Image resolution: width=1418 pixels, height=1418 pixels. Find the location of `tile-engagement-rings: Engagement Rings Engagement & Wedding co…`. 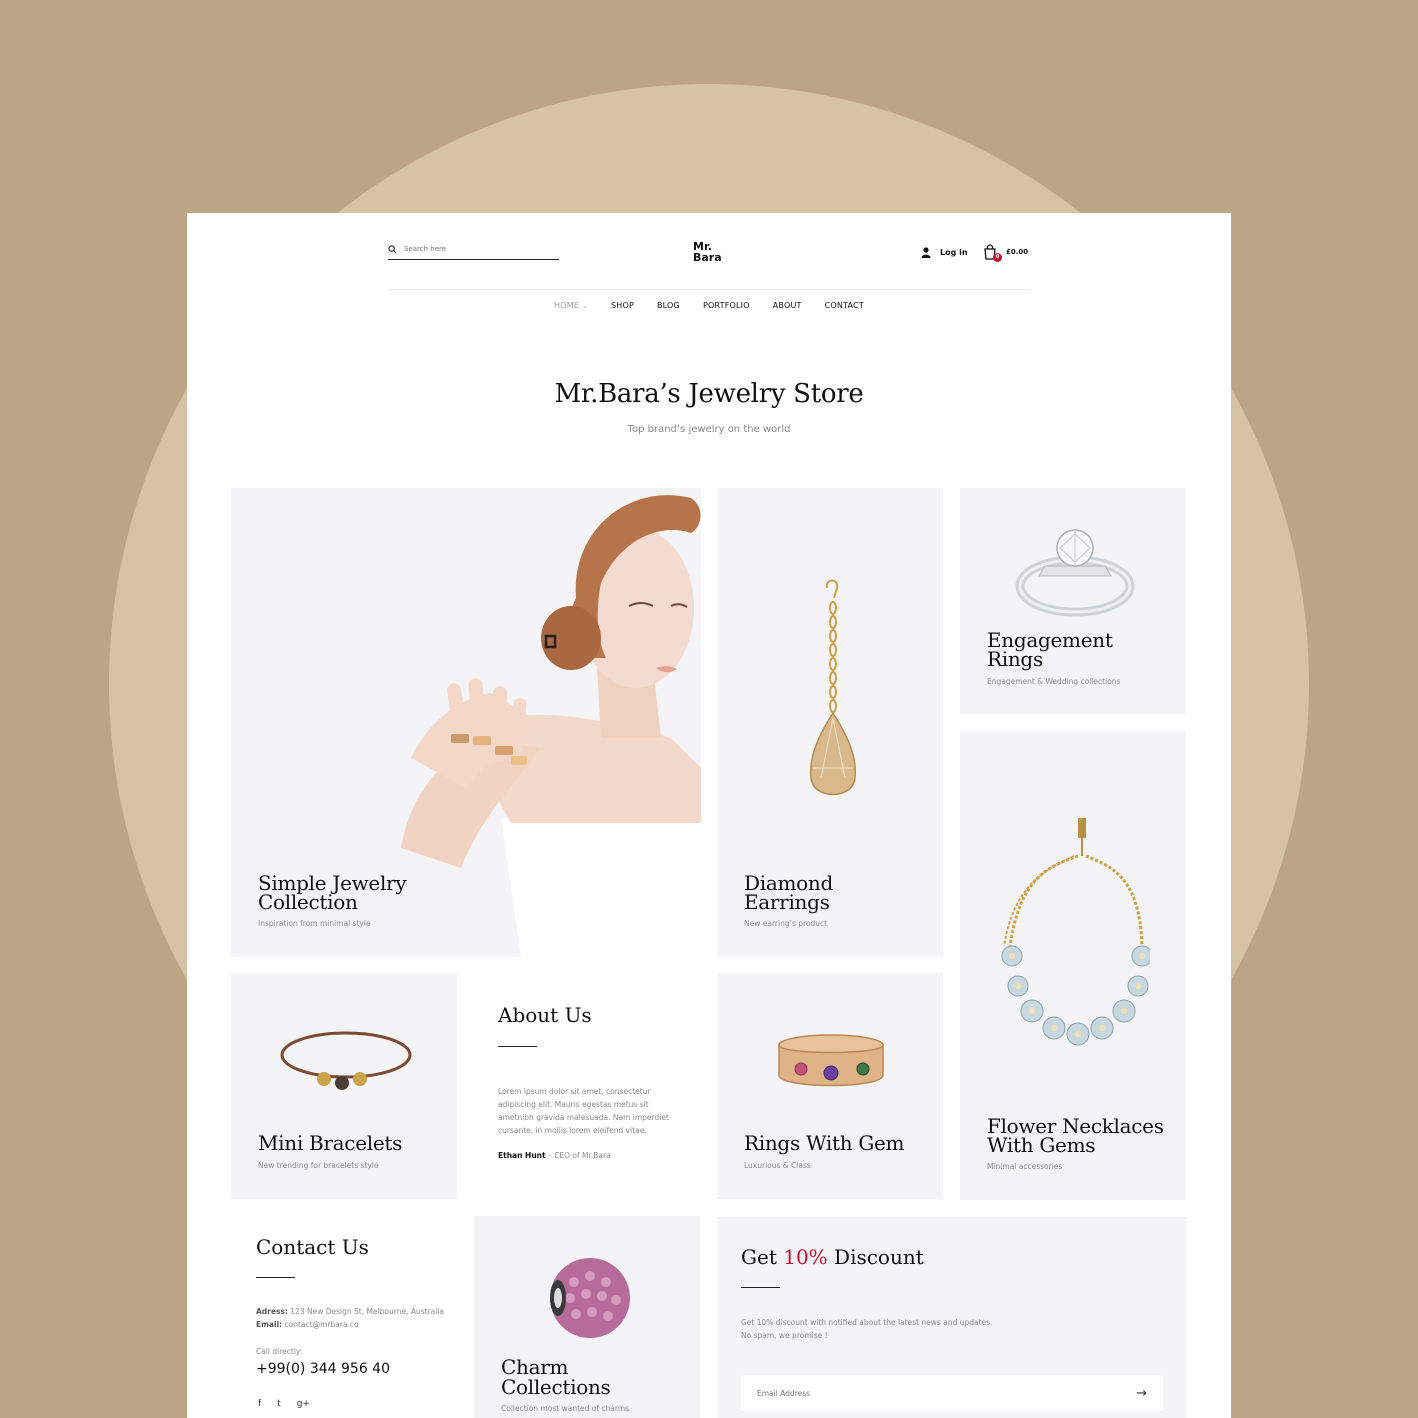

tile-engagement-rings: Engagement Rings Engagement & Wedding co… is located at coordinates (1073, 601).